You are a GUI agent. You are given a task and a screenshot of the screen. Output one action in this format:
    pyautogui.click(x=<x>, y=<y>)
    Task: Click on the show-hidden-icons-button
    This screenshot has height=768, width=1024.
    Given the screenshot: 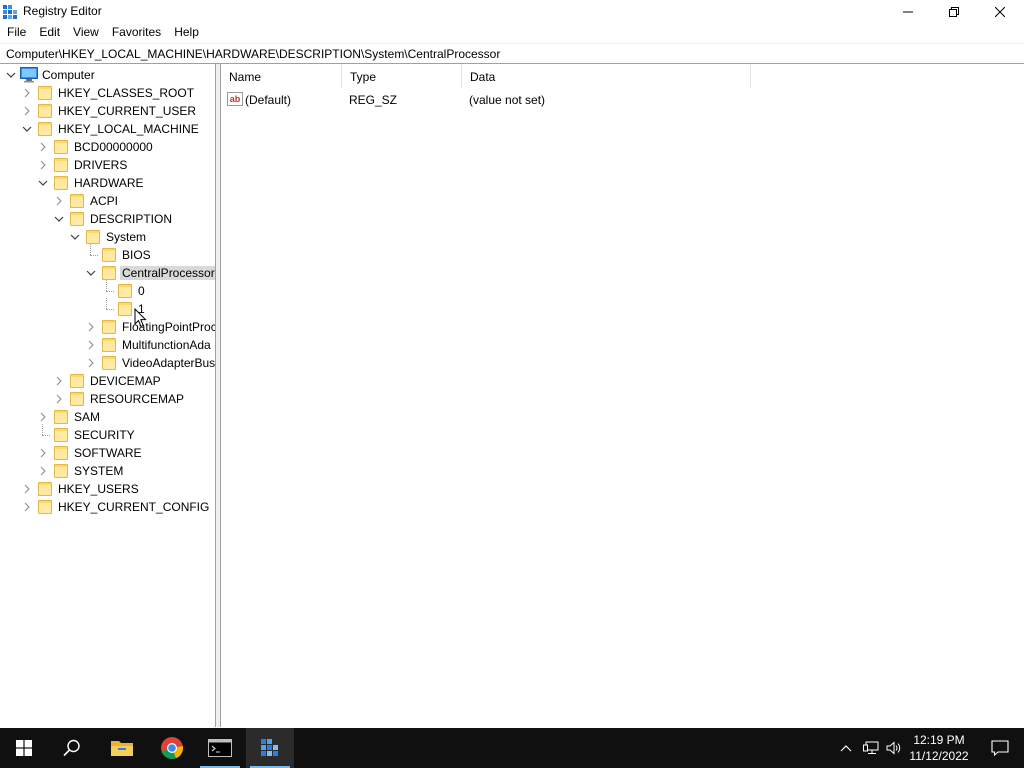 What is the action you would take?
    pyautogui.click(x=846, y=748)
    